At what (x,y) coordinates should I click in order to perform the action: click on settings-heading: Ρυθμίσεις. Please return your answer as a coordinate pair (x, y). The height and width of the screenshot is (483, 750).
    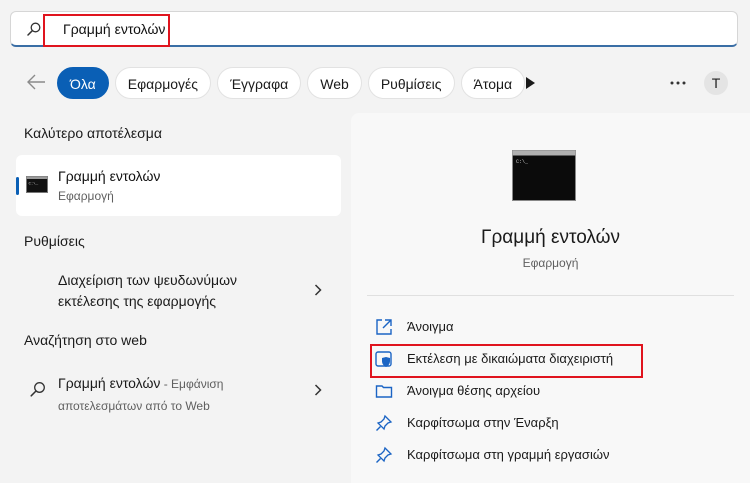
    Looking at the image, I should click on (54, 241).